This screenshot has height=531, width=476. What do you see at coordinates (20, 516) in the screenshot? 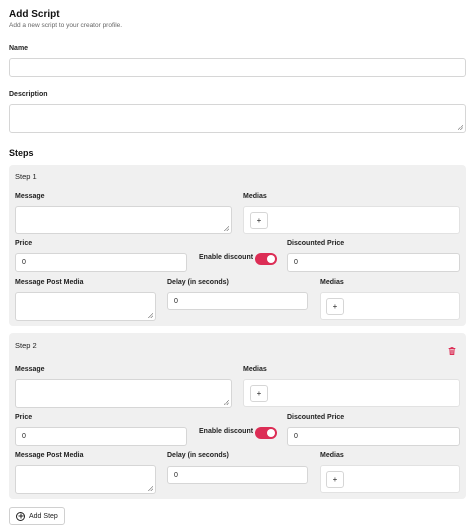
I see `plus-circle-icon` at bounding box center [20, 516].